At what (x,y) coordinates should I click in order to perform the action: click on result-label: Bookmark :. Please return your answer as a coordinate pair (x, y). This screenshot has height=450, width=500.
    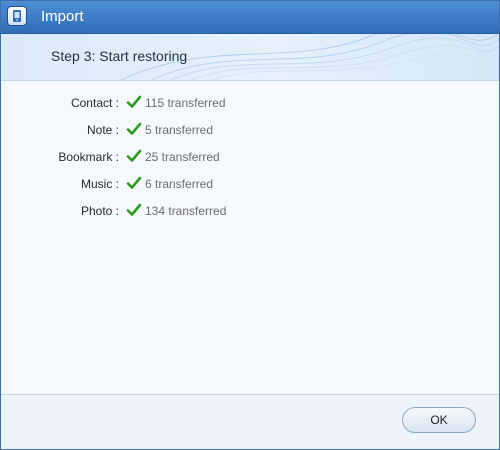
    Looking at the image, I should click on (88, 157).